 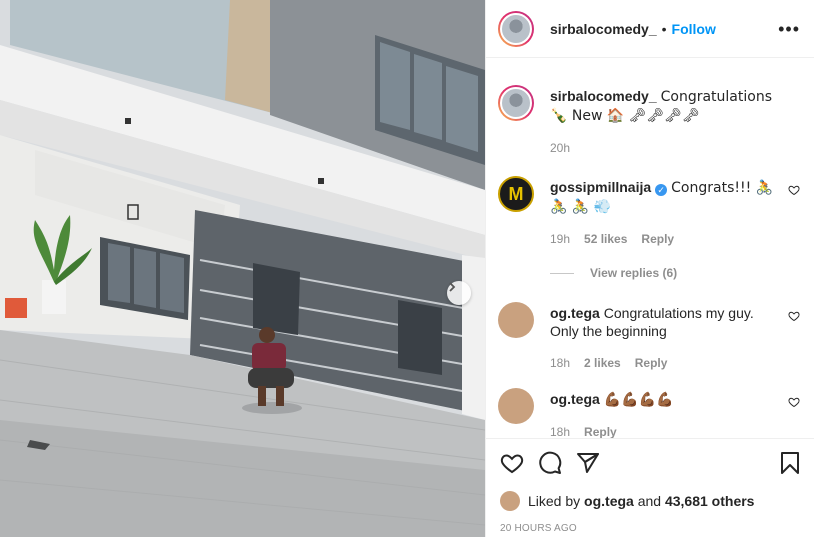 I want to click on commenter-avatar: M, so click(x=516, y=194).